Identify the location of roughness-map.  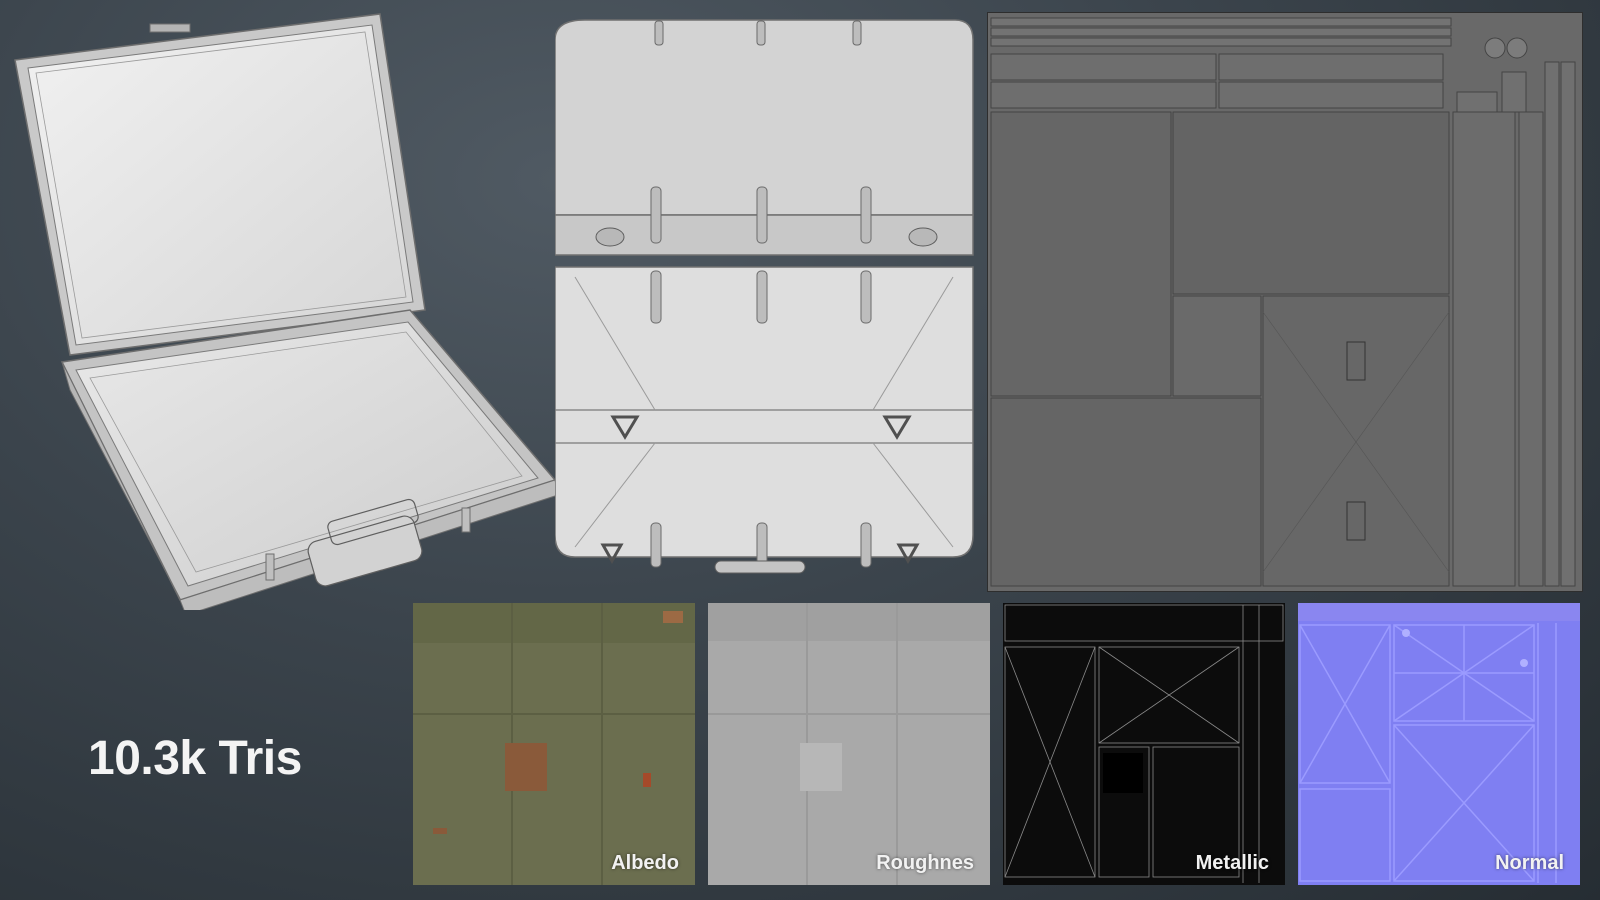
(849, 744).